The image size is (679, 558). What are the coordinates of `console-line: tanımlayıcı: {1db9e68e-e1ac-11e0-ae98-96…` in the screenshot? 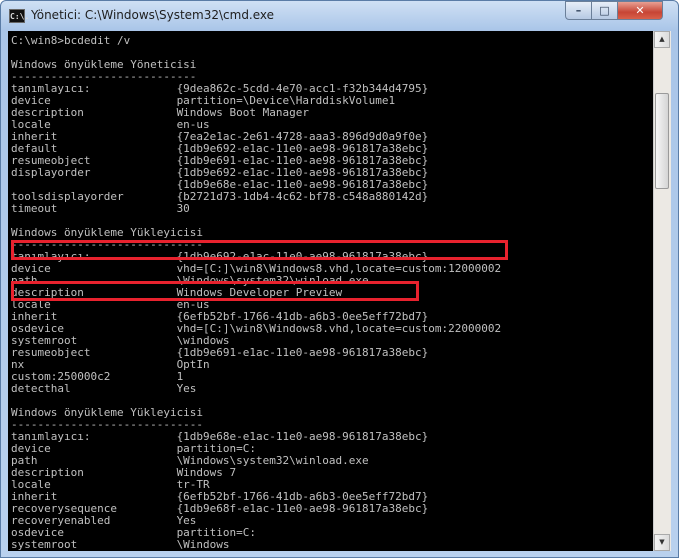 It's located at (220, 436).